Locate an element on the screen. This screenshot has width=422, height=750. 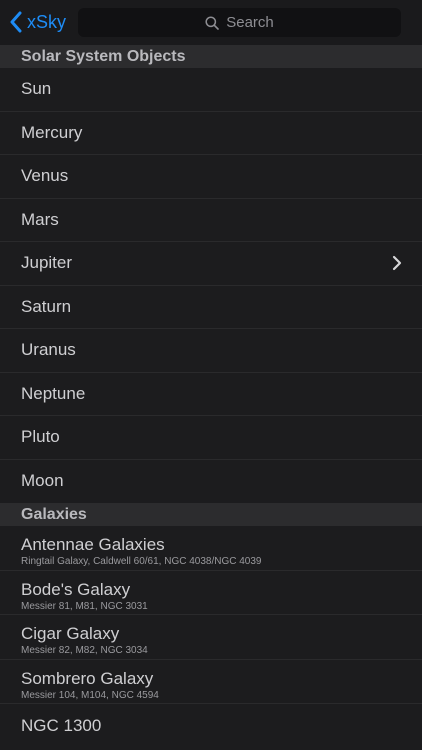
section-header-galaxies: Galaxies is located at coordinates (211, 514).